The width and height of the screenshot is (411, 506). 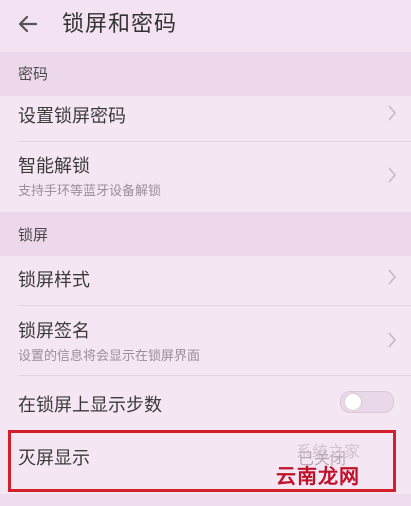 What do you see at coordinates (90, 191) in the screenshot?
I see `smart-unlock-description: 支持手环等蓝牙设备解锁` at bounding box center [90, 191].